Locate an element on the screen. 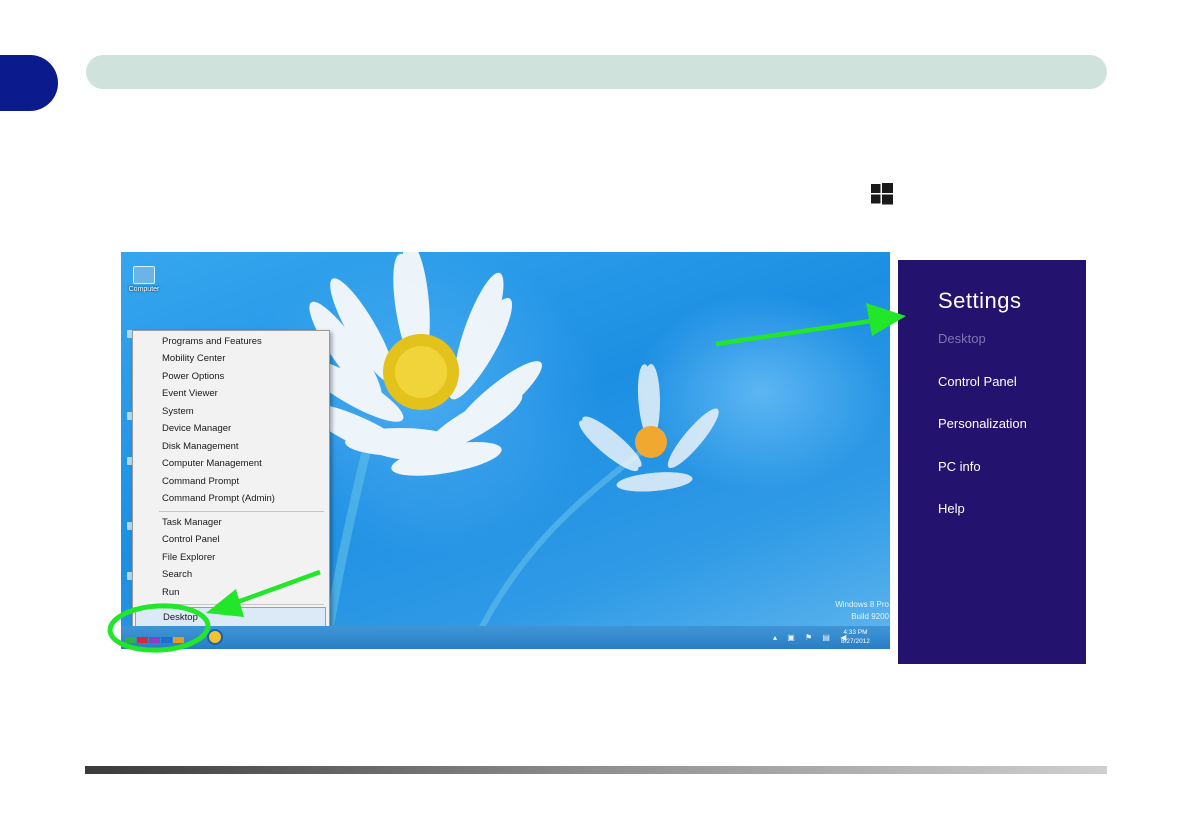 This screenshot has height=838, width=1192. menu-item-mobility-center: Mobility Center is located at coordinates (193, 359).